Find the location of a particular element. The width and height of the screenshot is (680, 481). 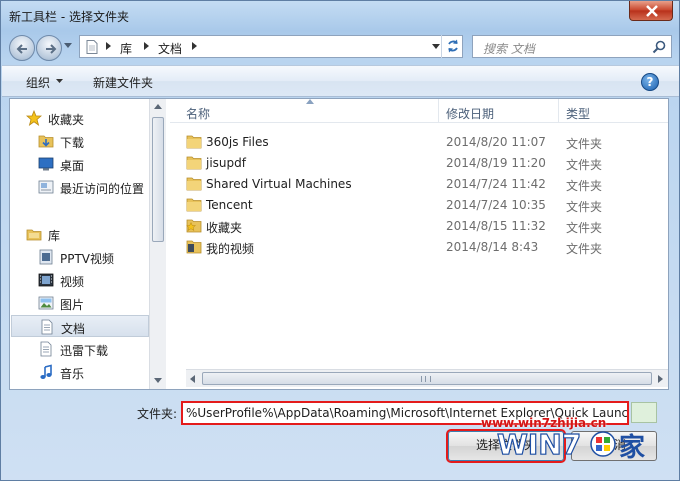

address-history-chevron-down-icon is located at coordinates (436, 47).